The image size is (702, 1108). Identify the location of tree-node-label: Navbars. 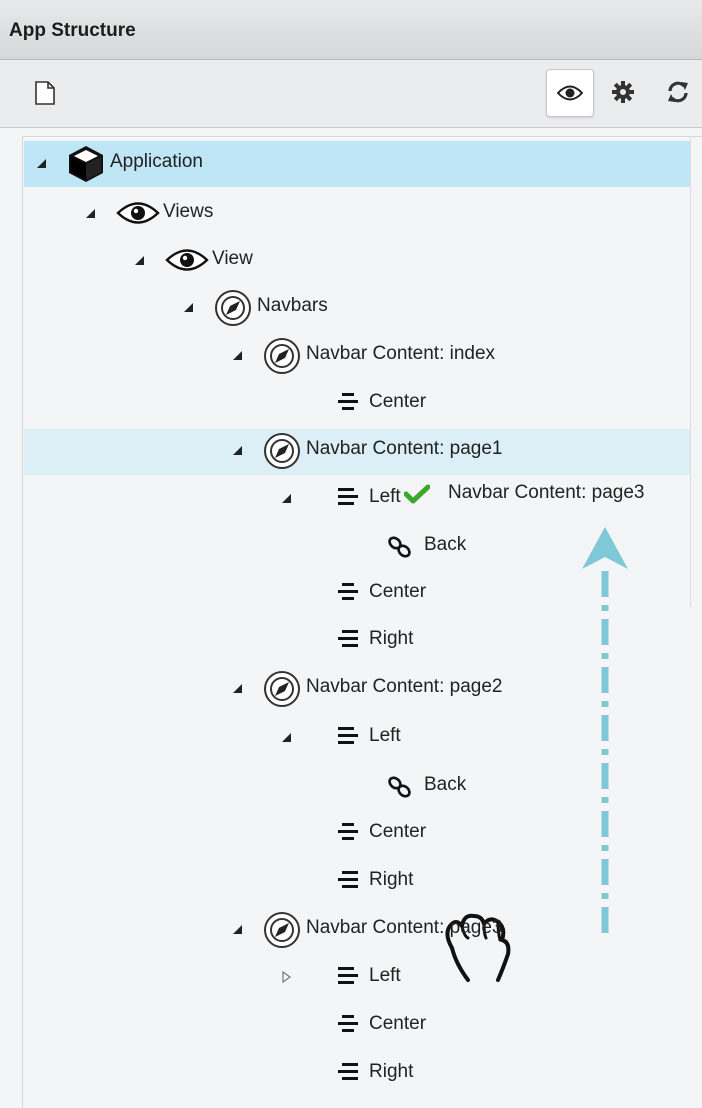
(292, 305).